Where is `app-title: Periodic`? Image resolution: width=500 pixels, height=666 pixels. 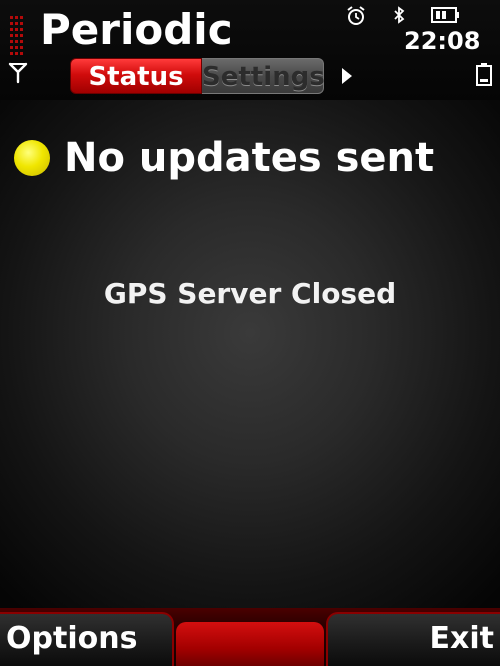
app-title: Periodic is located at coordinates (136, 29).